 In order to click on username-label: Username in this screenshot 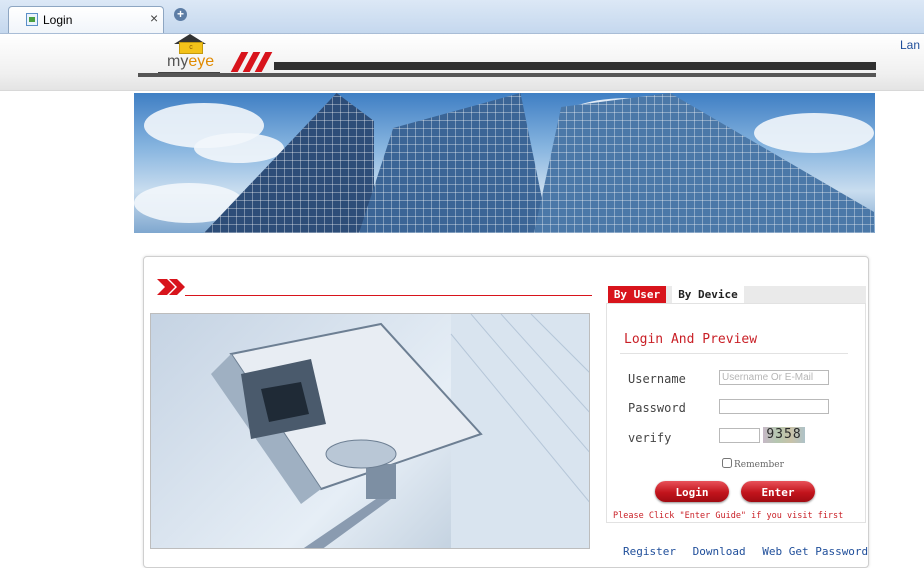, I will do `click(657, 379)`.